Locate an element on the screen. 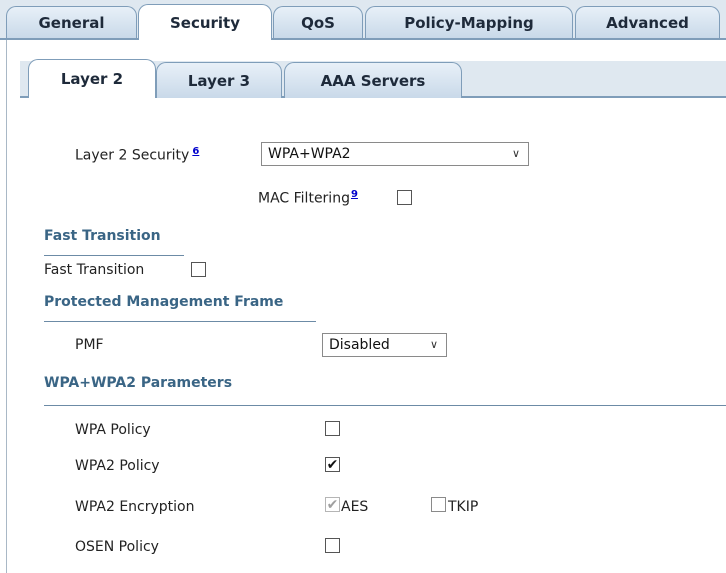  tab-policy-mapping: Policy-Mapping is located at coordinates (469, 22).